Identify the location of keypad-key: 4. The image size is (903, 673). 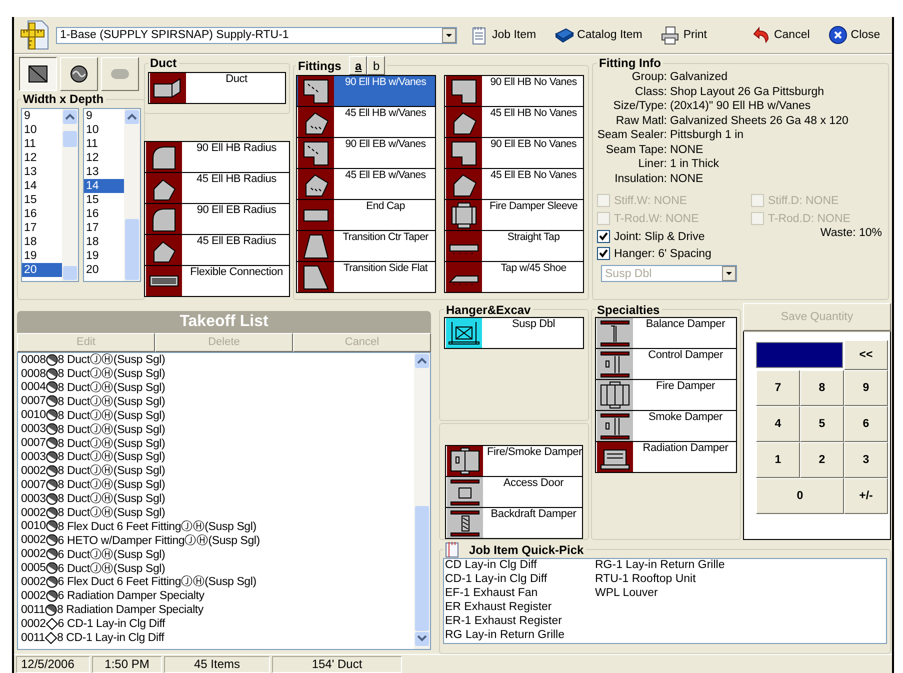
(778, 424).